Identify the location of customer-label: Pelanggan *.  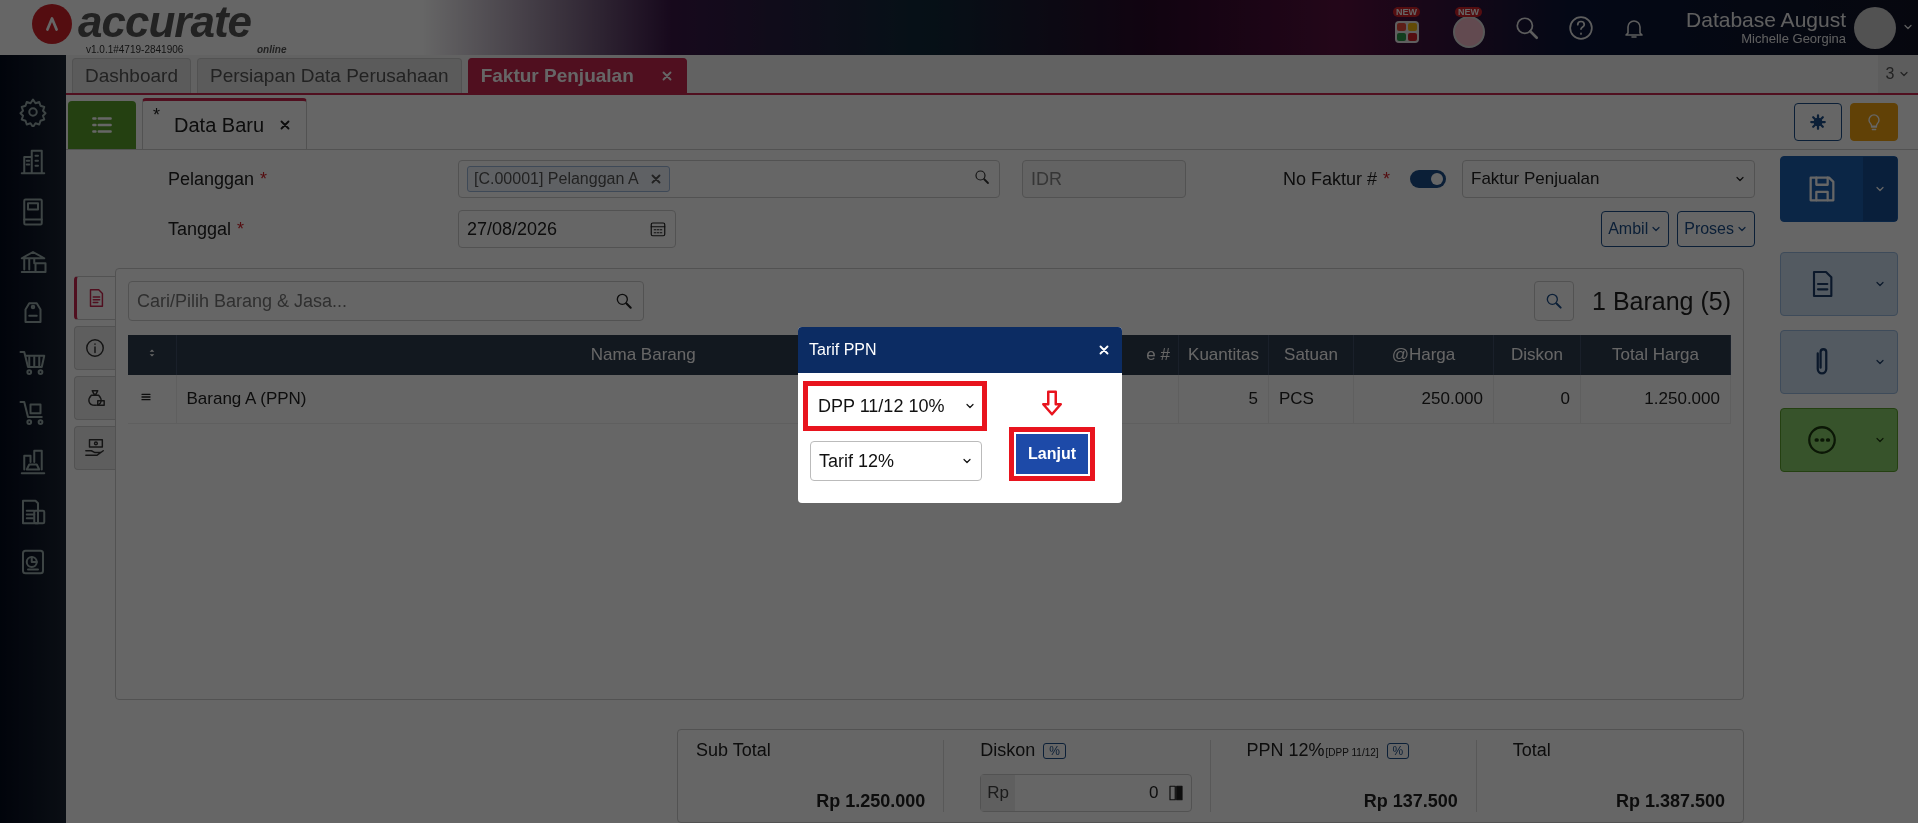
(218, 179).